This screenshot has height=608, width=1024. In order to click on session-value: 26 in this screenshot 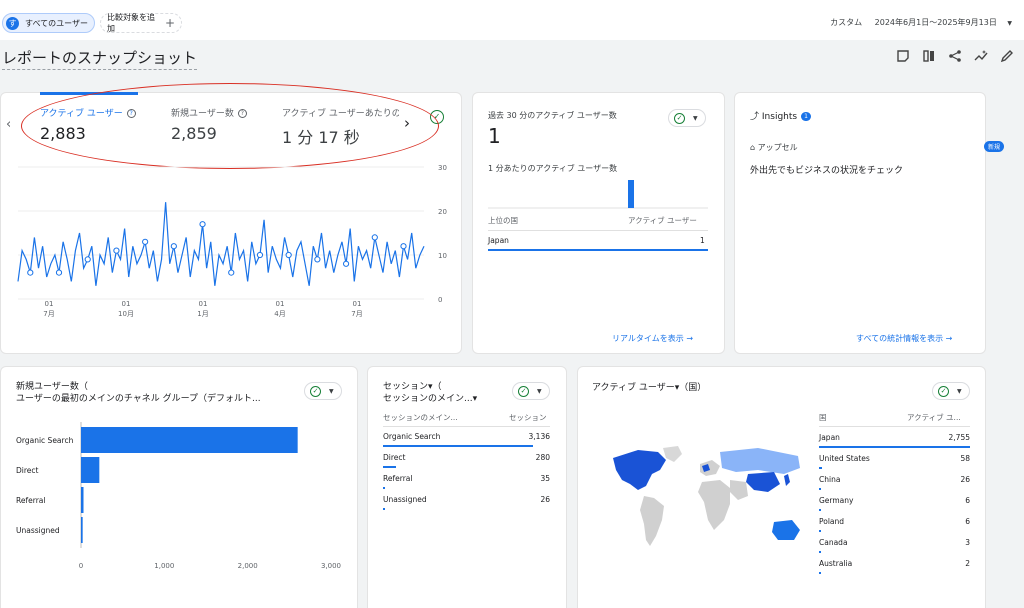, I will do `click(545, 499)`.